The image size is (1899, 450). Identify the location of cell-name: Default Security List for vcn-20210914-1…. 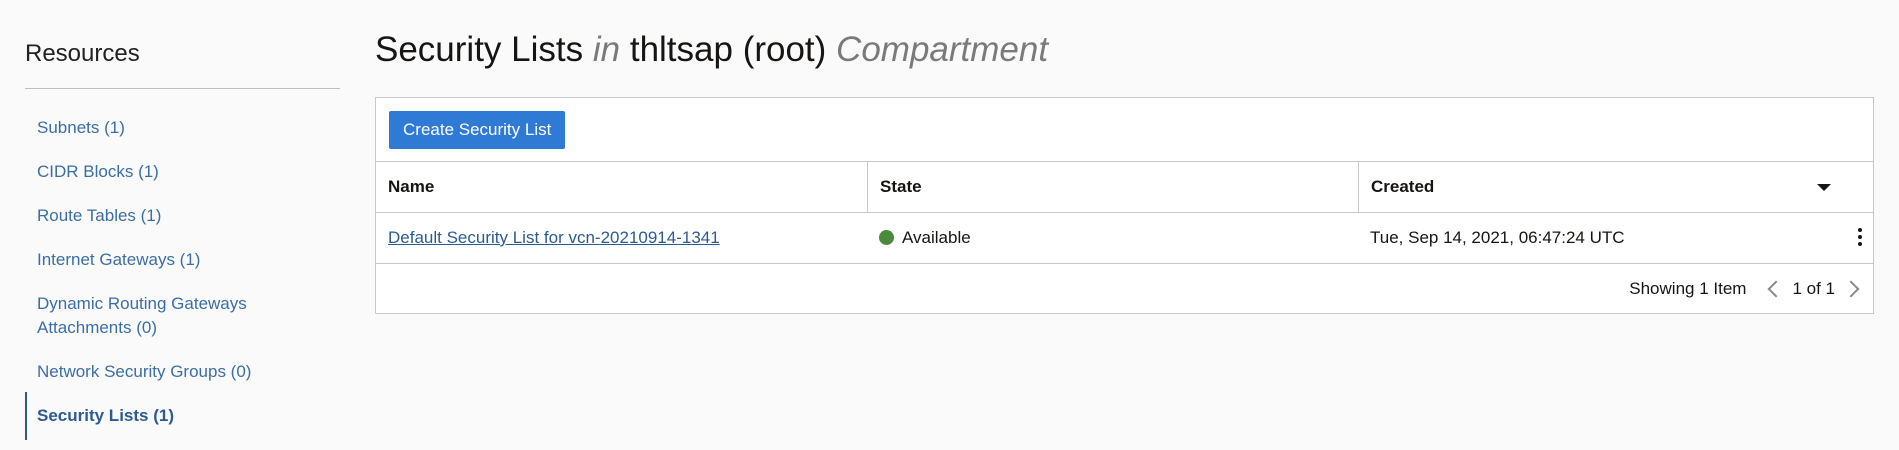
(621, 238).